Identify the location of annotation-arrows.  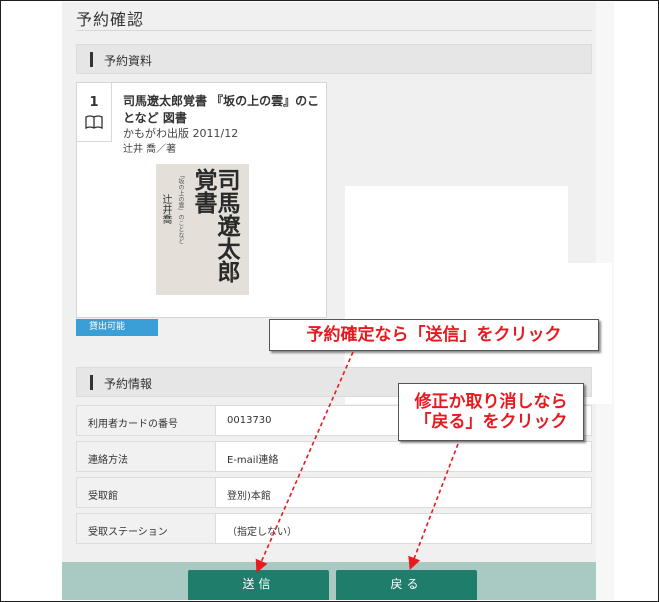
(357, 462).